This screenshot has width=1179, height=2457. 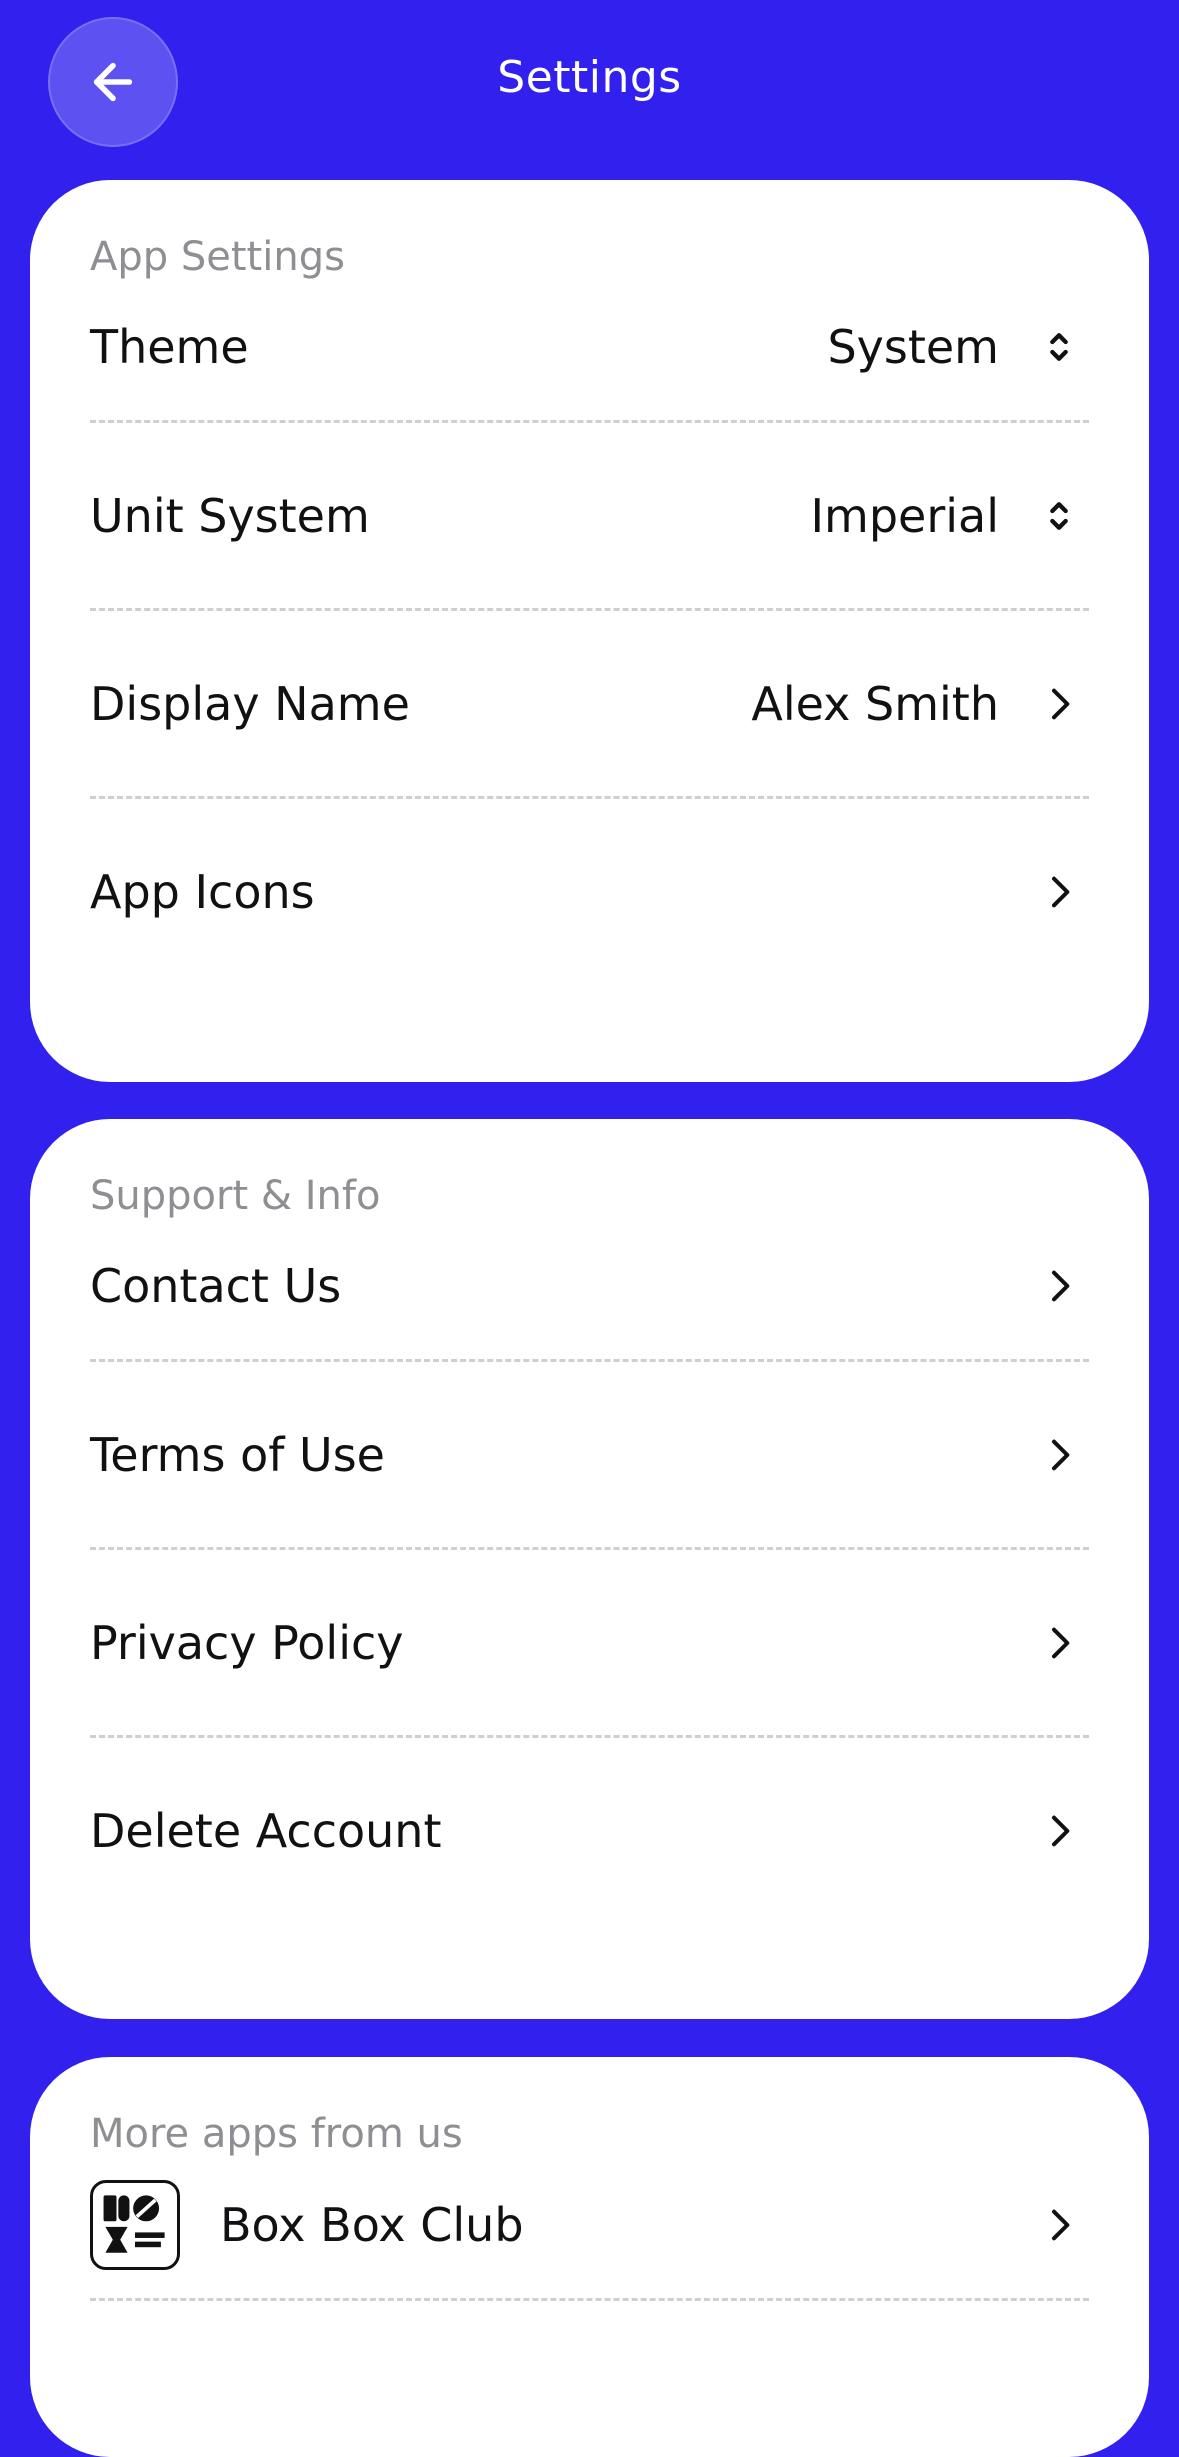 What do you see at coordinates (589, 77) in the screenshot?
I see `page-title: Settings` at bounding box center [589, 77].